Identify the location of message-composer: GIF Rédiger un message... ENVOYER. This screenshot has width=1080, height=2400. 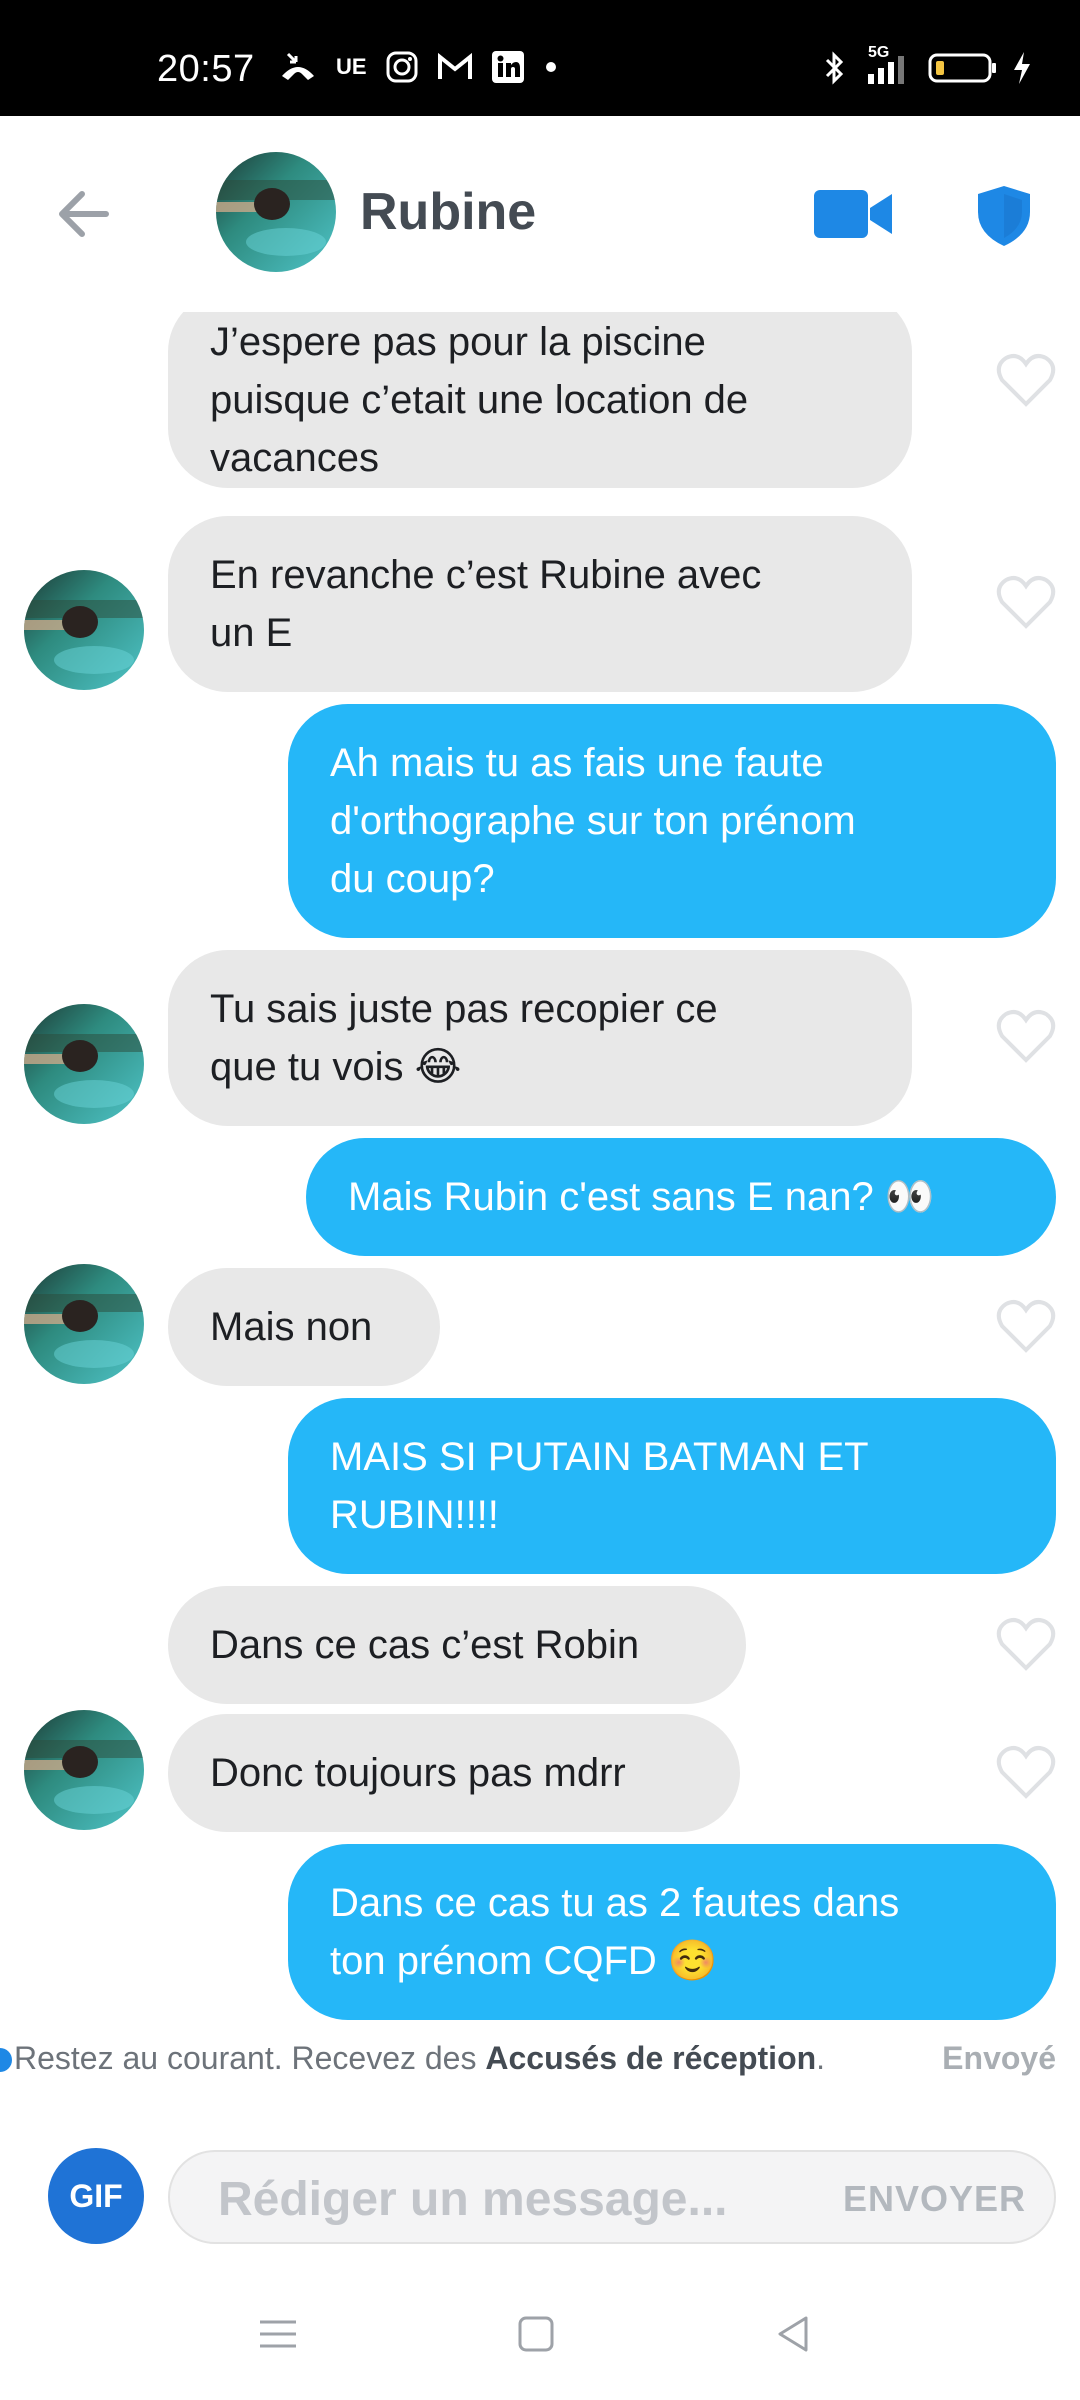
(540, 2195).